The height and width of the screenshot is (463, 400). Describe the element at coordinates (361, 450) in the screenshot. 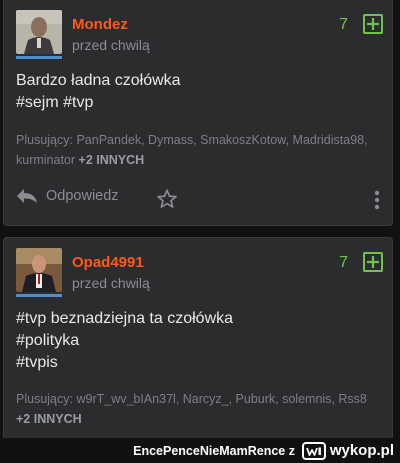

I see `watermark-site: wykop.pl` at that location.